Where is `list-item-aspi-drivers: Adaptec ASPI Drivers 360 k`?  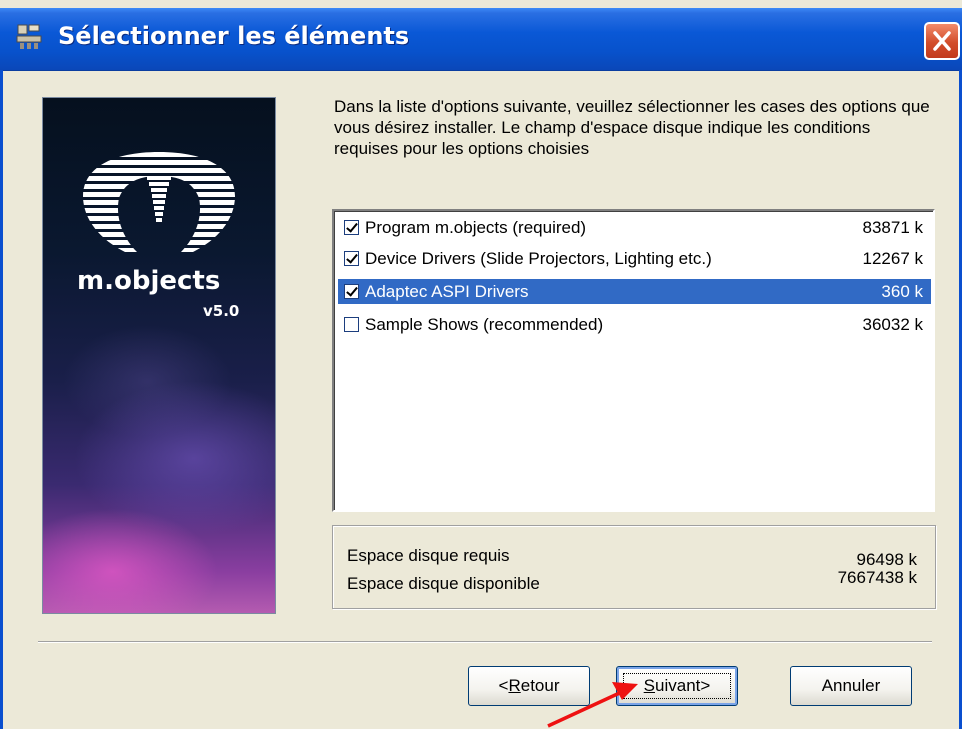 list-item-aspi-drivers: Adaptec ASPI Drivers 360 k is located at coordinates (634, 291).